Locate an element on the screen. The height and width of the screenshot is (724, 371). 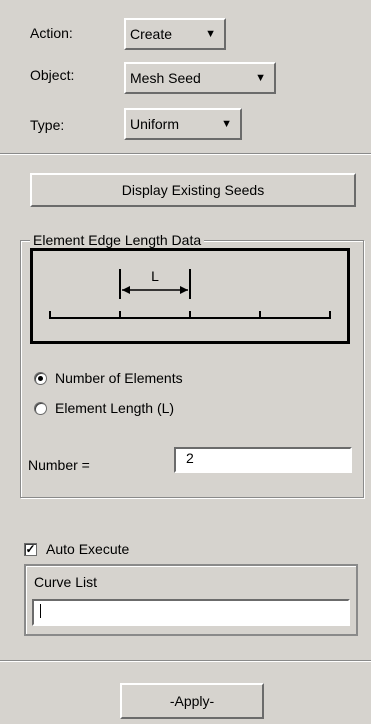
text-cursor is located at coordinates (40, 611).